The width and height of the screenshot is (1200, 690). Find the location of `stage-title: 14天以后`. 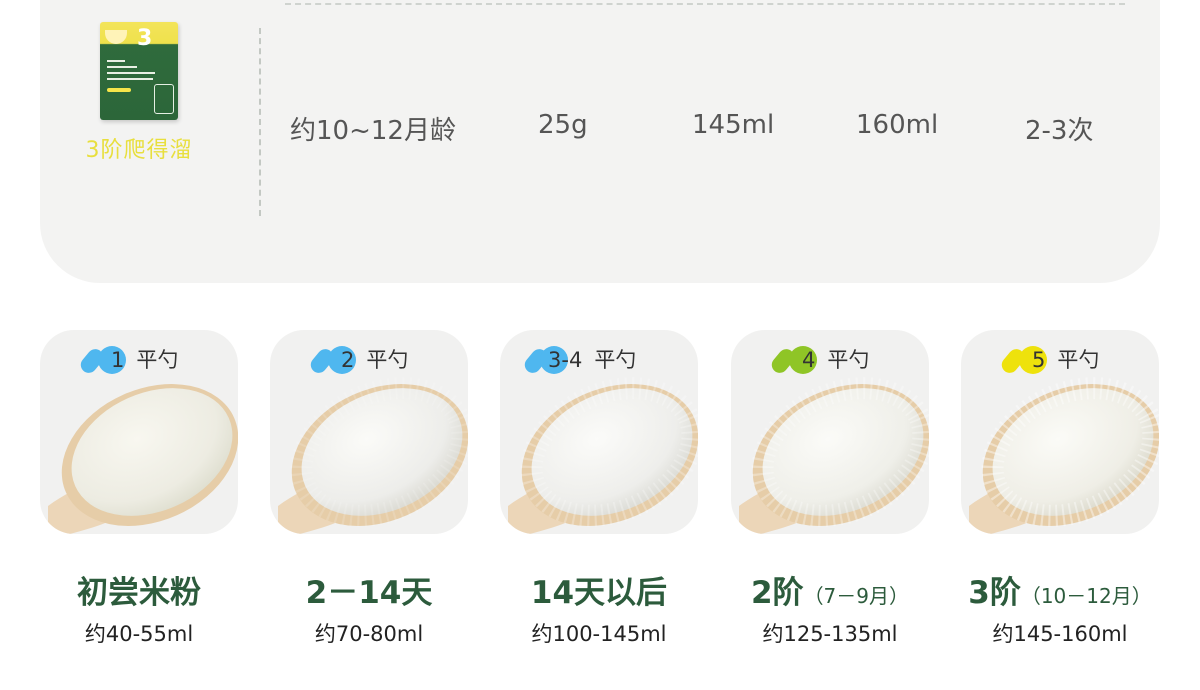

stage-title: 14天以后 is located at coordinates (599, 589).